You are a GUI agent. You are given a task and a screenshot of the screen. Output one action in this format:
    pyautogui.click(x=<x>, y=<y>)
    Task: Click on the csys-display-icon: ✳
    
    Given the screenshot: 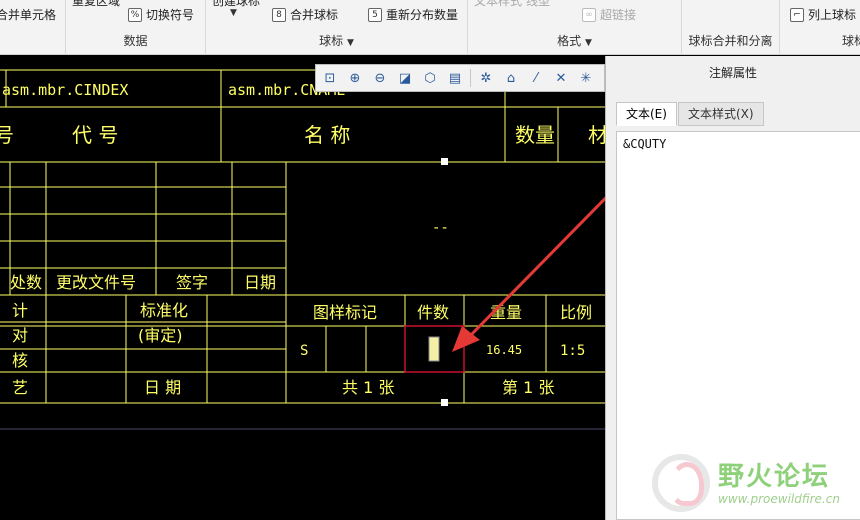 What is the action you would take?
    pyautogui.click(x=586, y=78)
    